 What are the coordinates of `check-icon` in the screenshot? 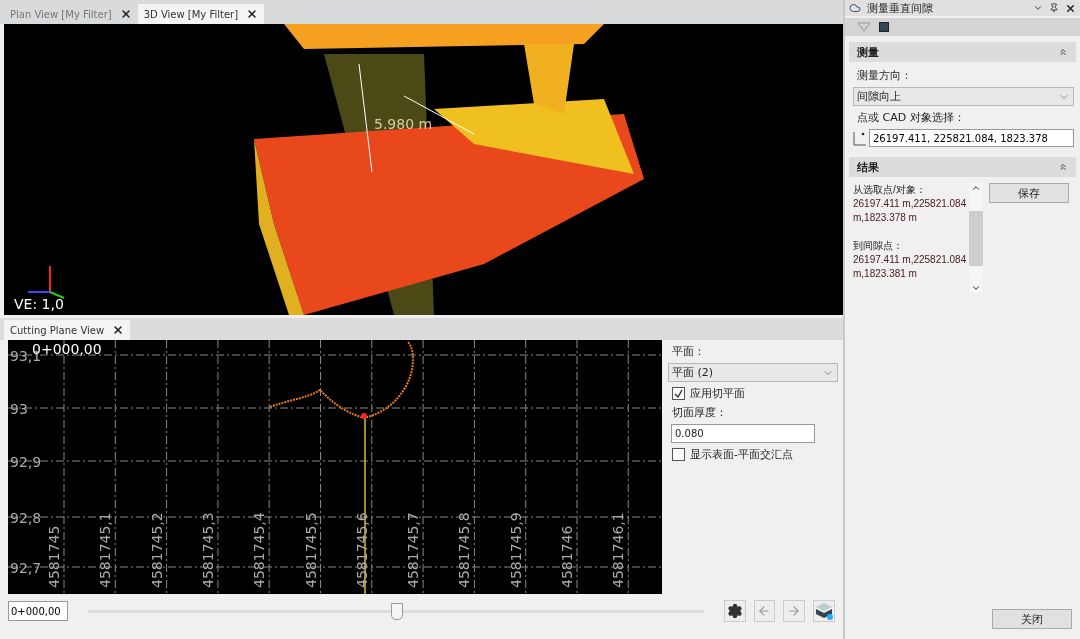 It's located at (678, 393).